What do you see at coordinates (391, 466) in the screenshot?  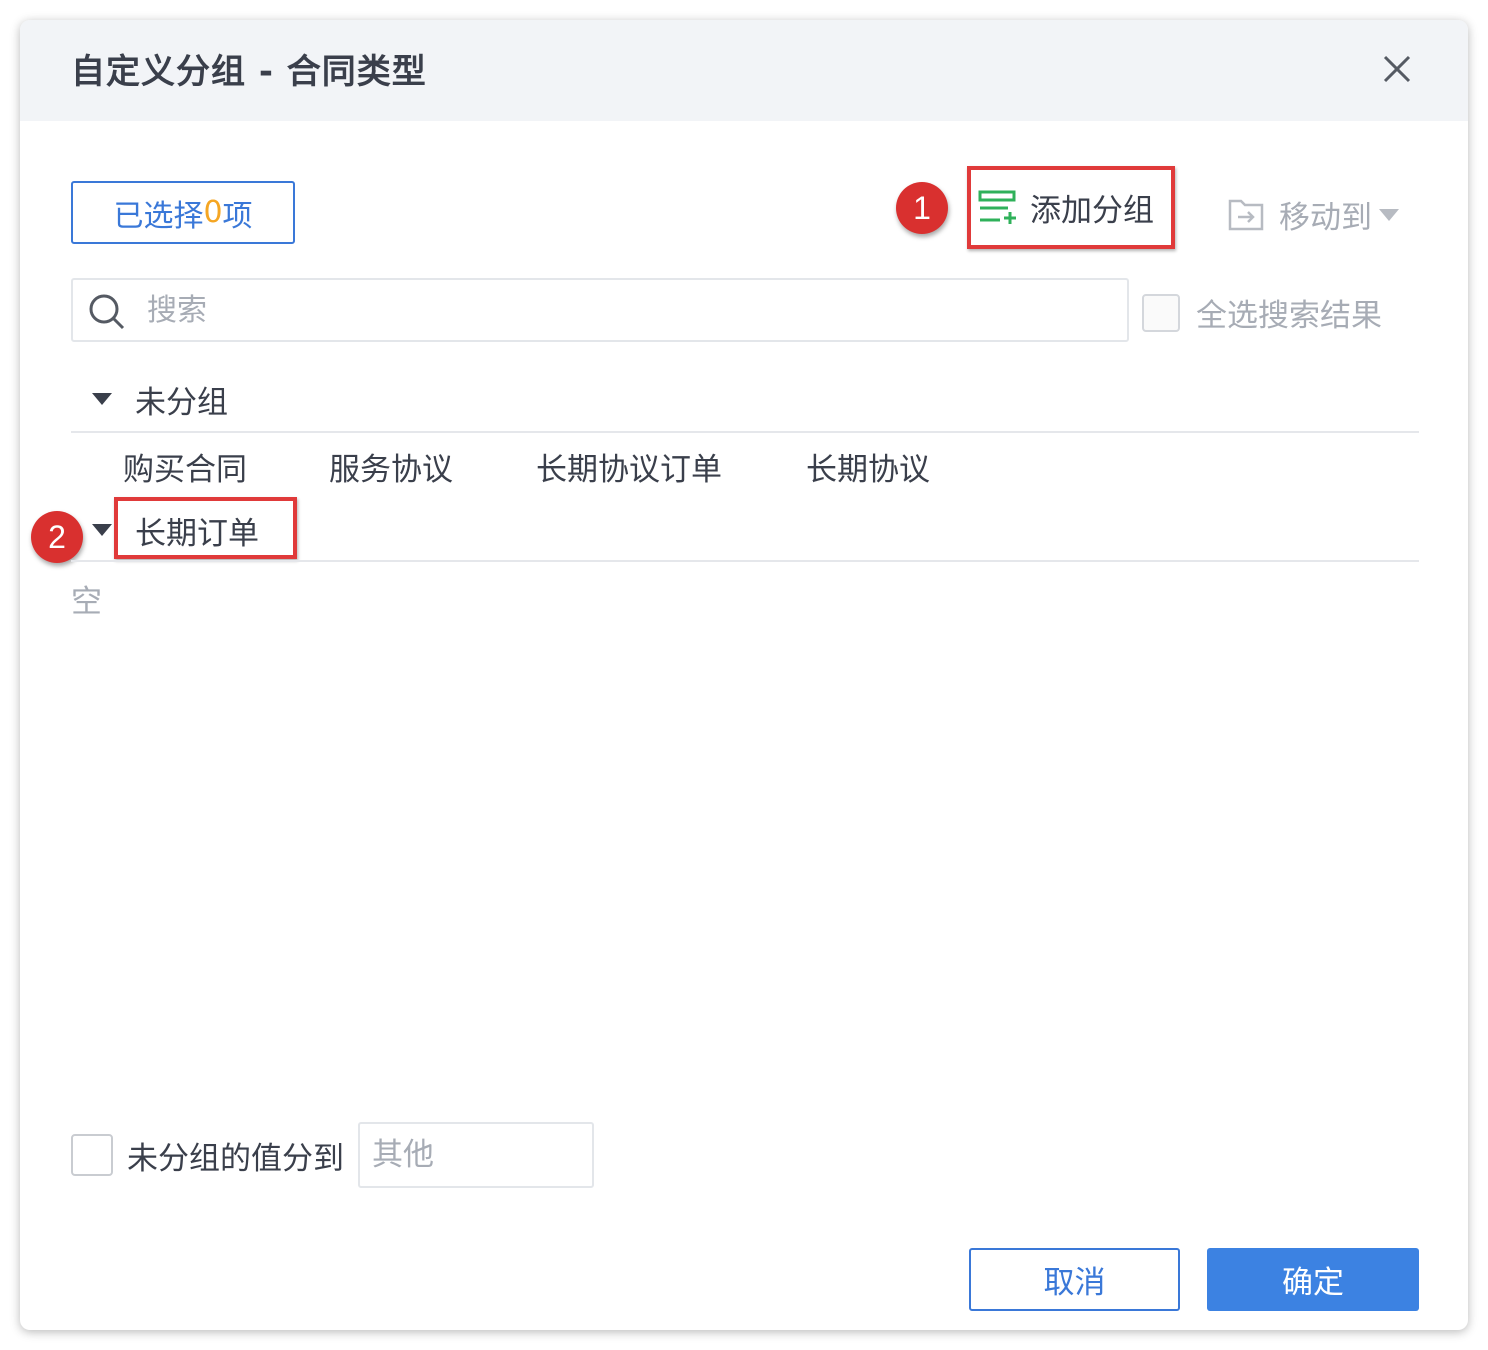 I see `list-item: 服务协议` at bounding box center [391, 466].